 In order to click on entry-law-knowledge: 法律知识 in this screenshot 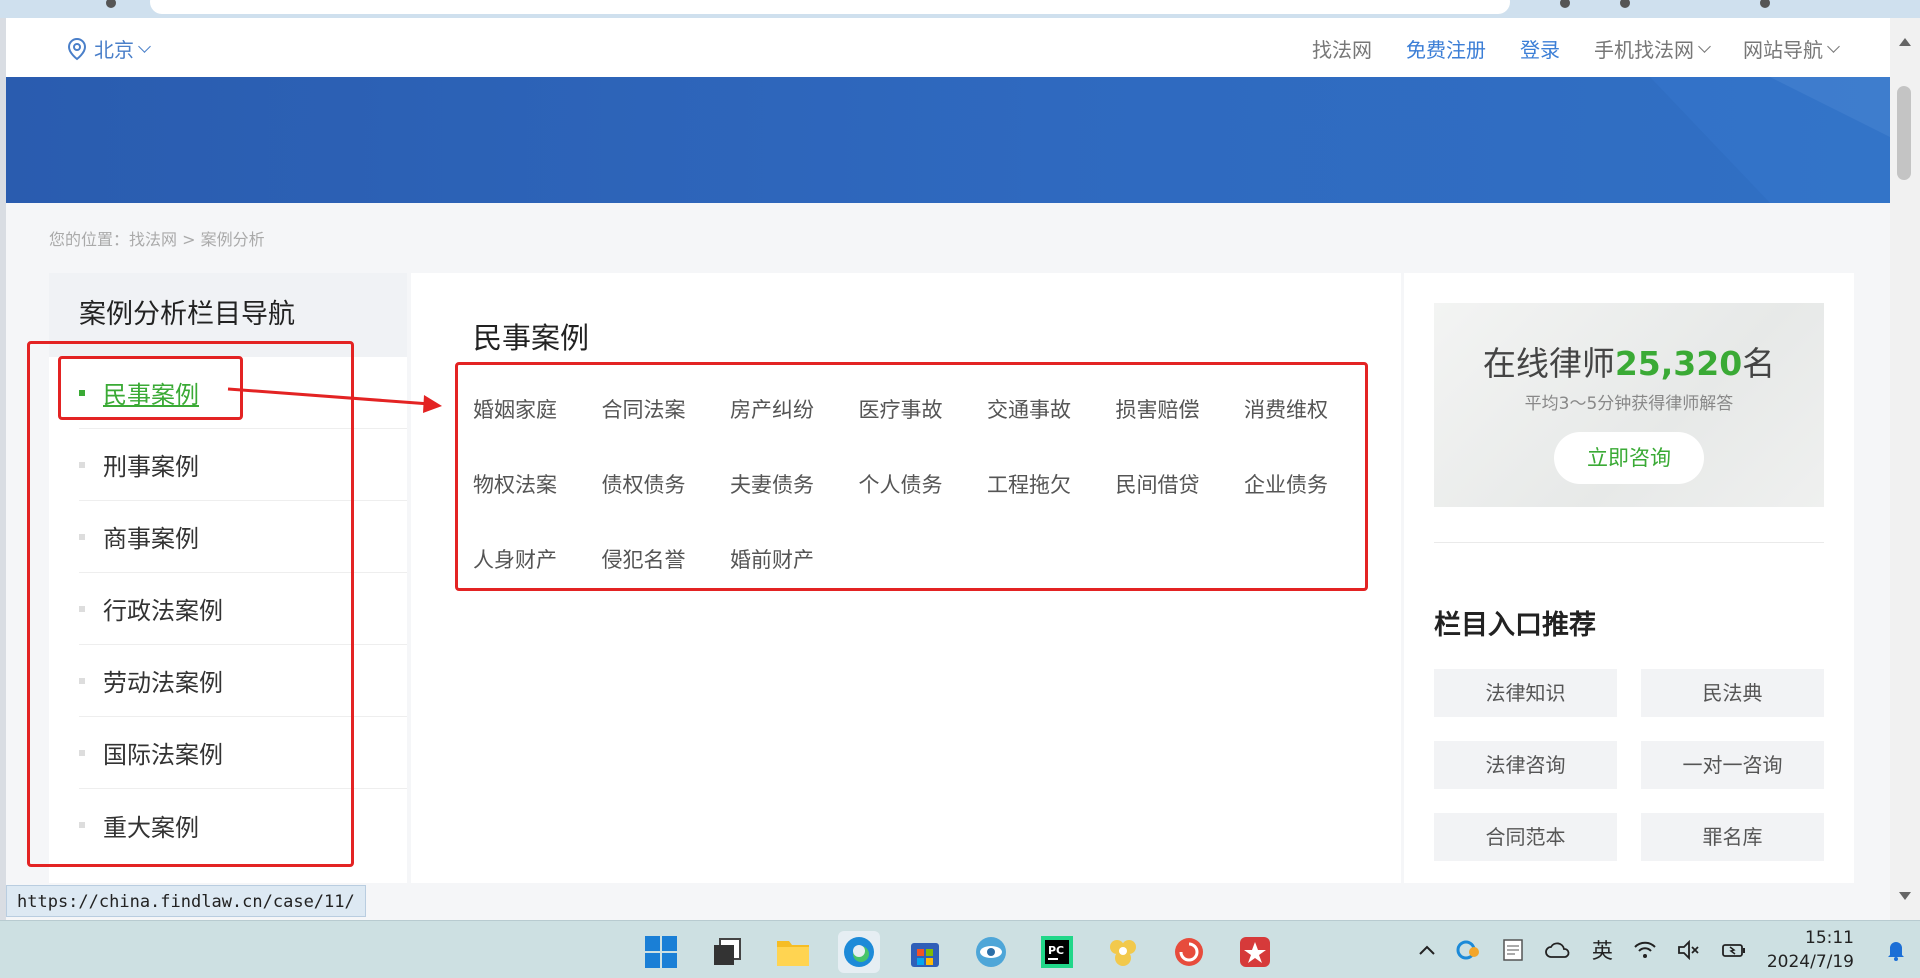, I will do `click(1525, 693)`.